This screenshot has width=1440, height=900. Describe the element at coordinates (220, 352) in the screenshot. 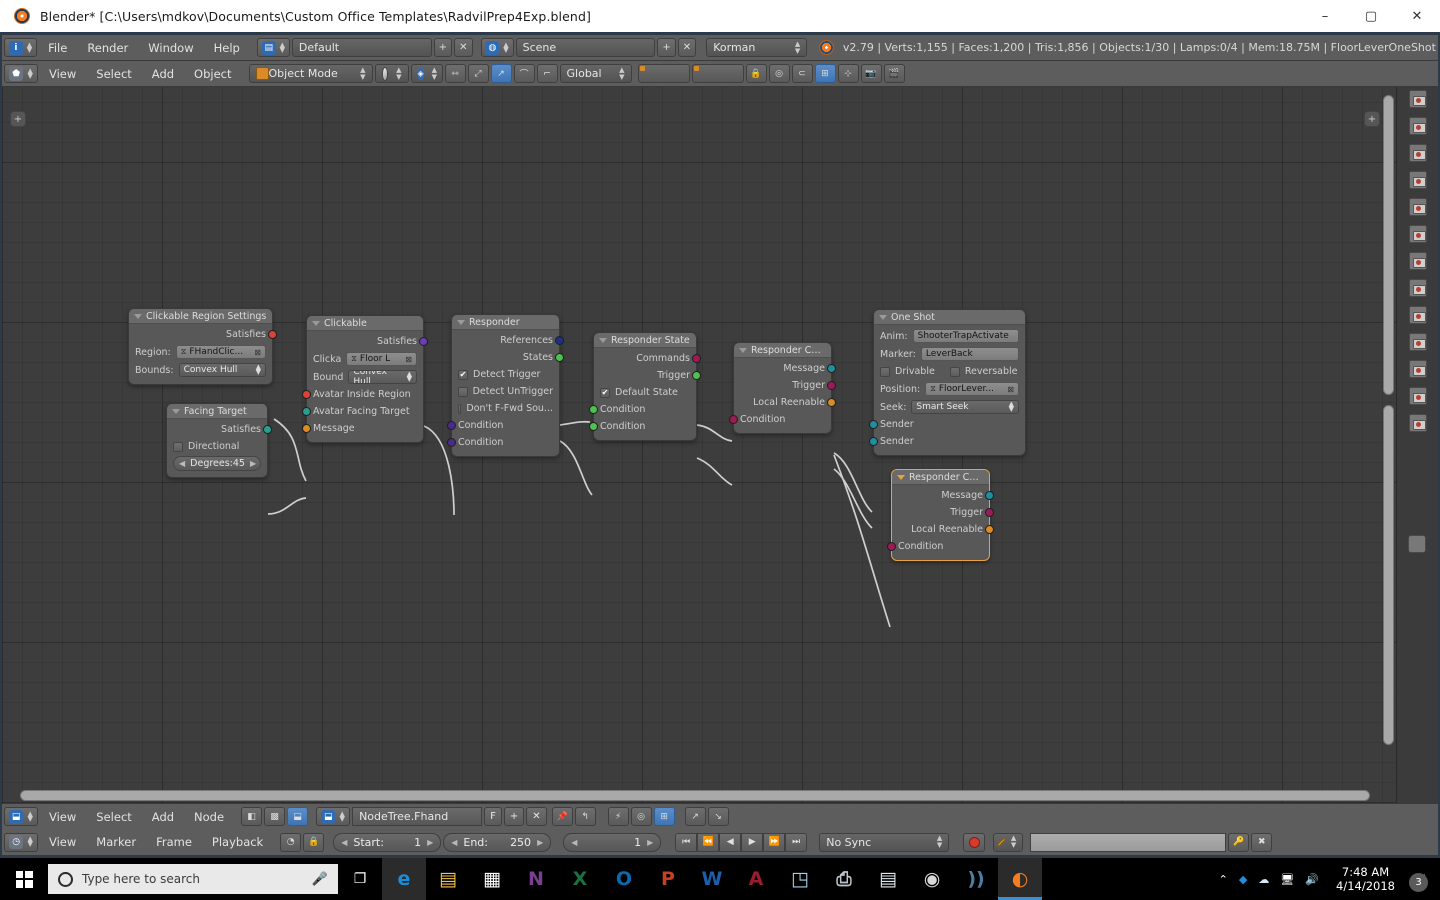

I see `property-field-id: ⧖ FHandClic... ⊠` at that location.